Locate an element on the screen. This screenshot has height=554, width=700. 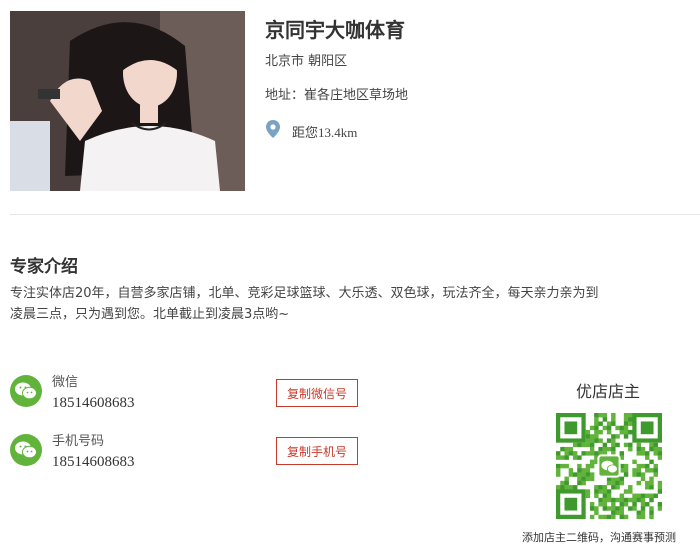
wechat-label: 微信 is located at coordinates (65, 382).